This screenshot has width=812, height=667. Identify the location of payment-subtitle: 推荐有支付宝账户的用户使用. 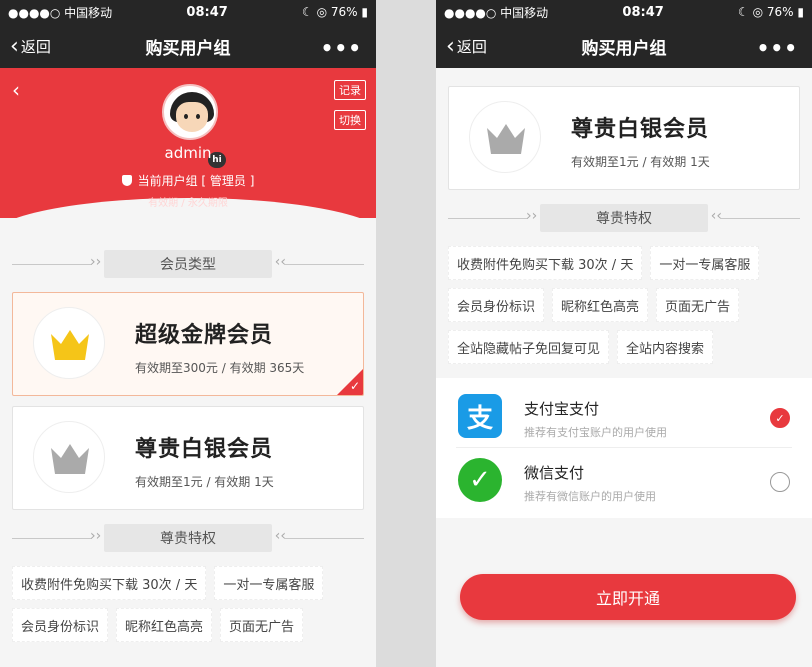
(595, 432).